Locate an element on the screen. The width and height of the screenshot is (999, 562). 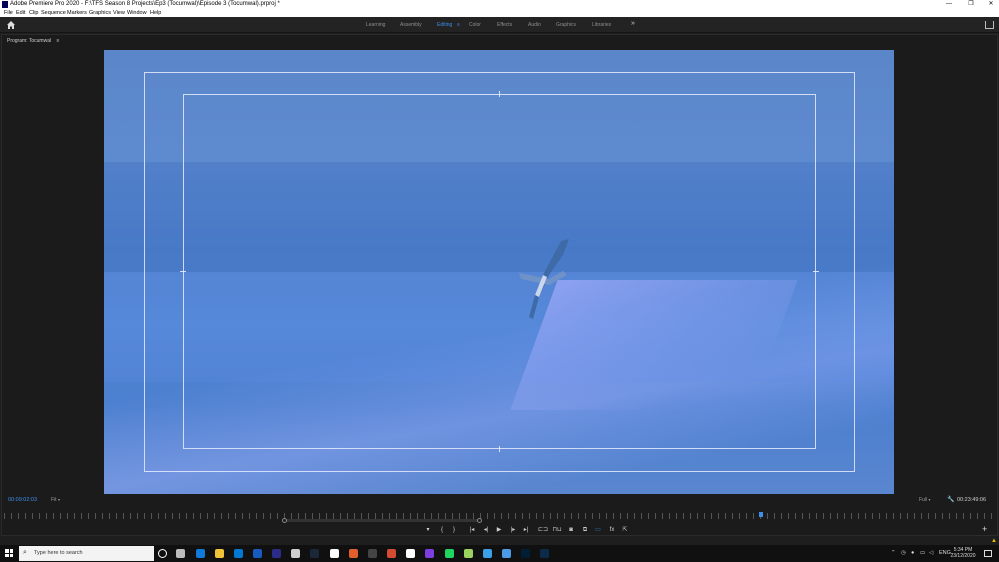
resolution-select: Full ▾ is located at coordinates (924, 500).